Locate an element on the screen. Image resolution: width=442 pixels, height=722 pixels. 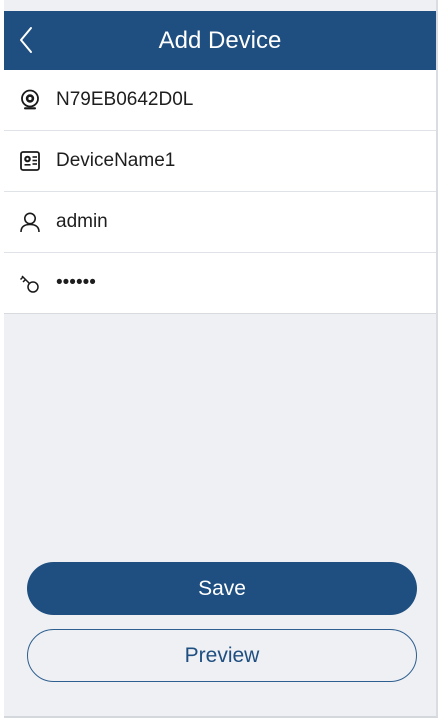
app-header: Add Device is located at coordinates (220, 40).